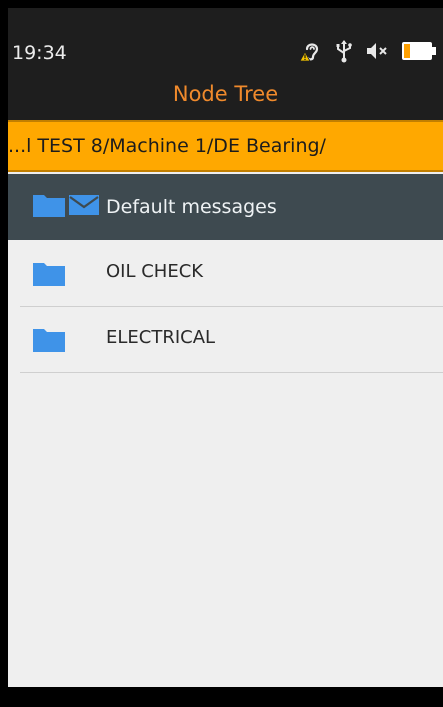  Describe the element at coordinates (161, 337) in the screenshot. I see `list-item-label: ELECTRICAL` at that location.